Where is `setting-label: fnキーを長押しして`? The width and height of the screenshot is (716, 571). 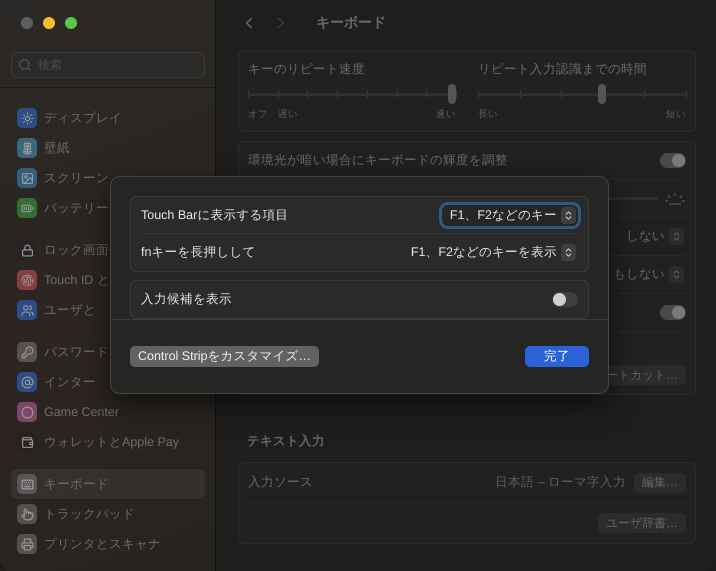
setting-label: fnキーを長押しして is located at coordinates (198, 252).